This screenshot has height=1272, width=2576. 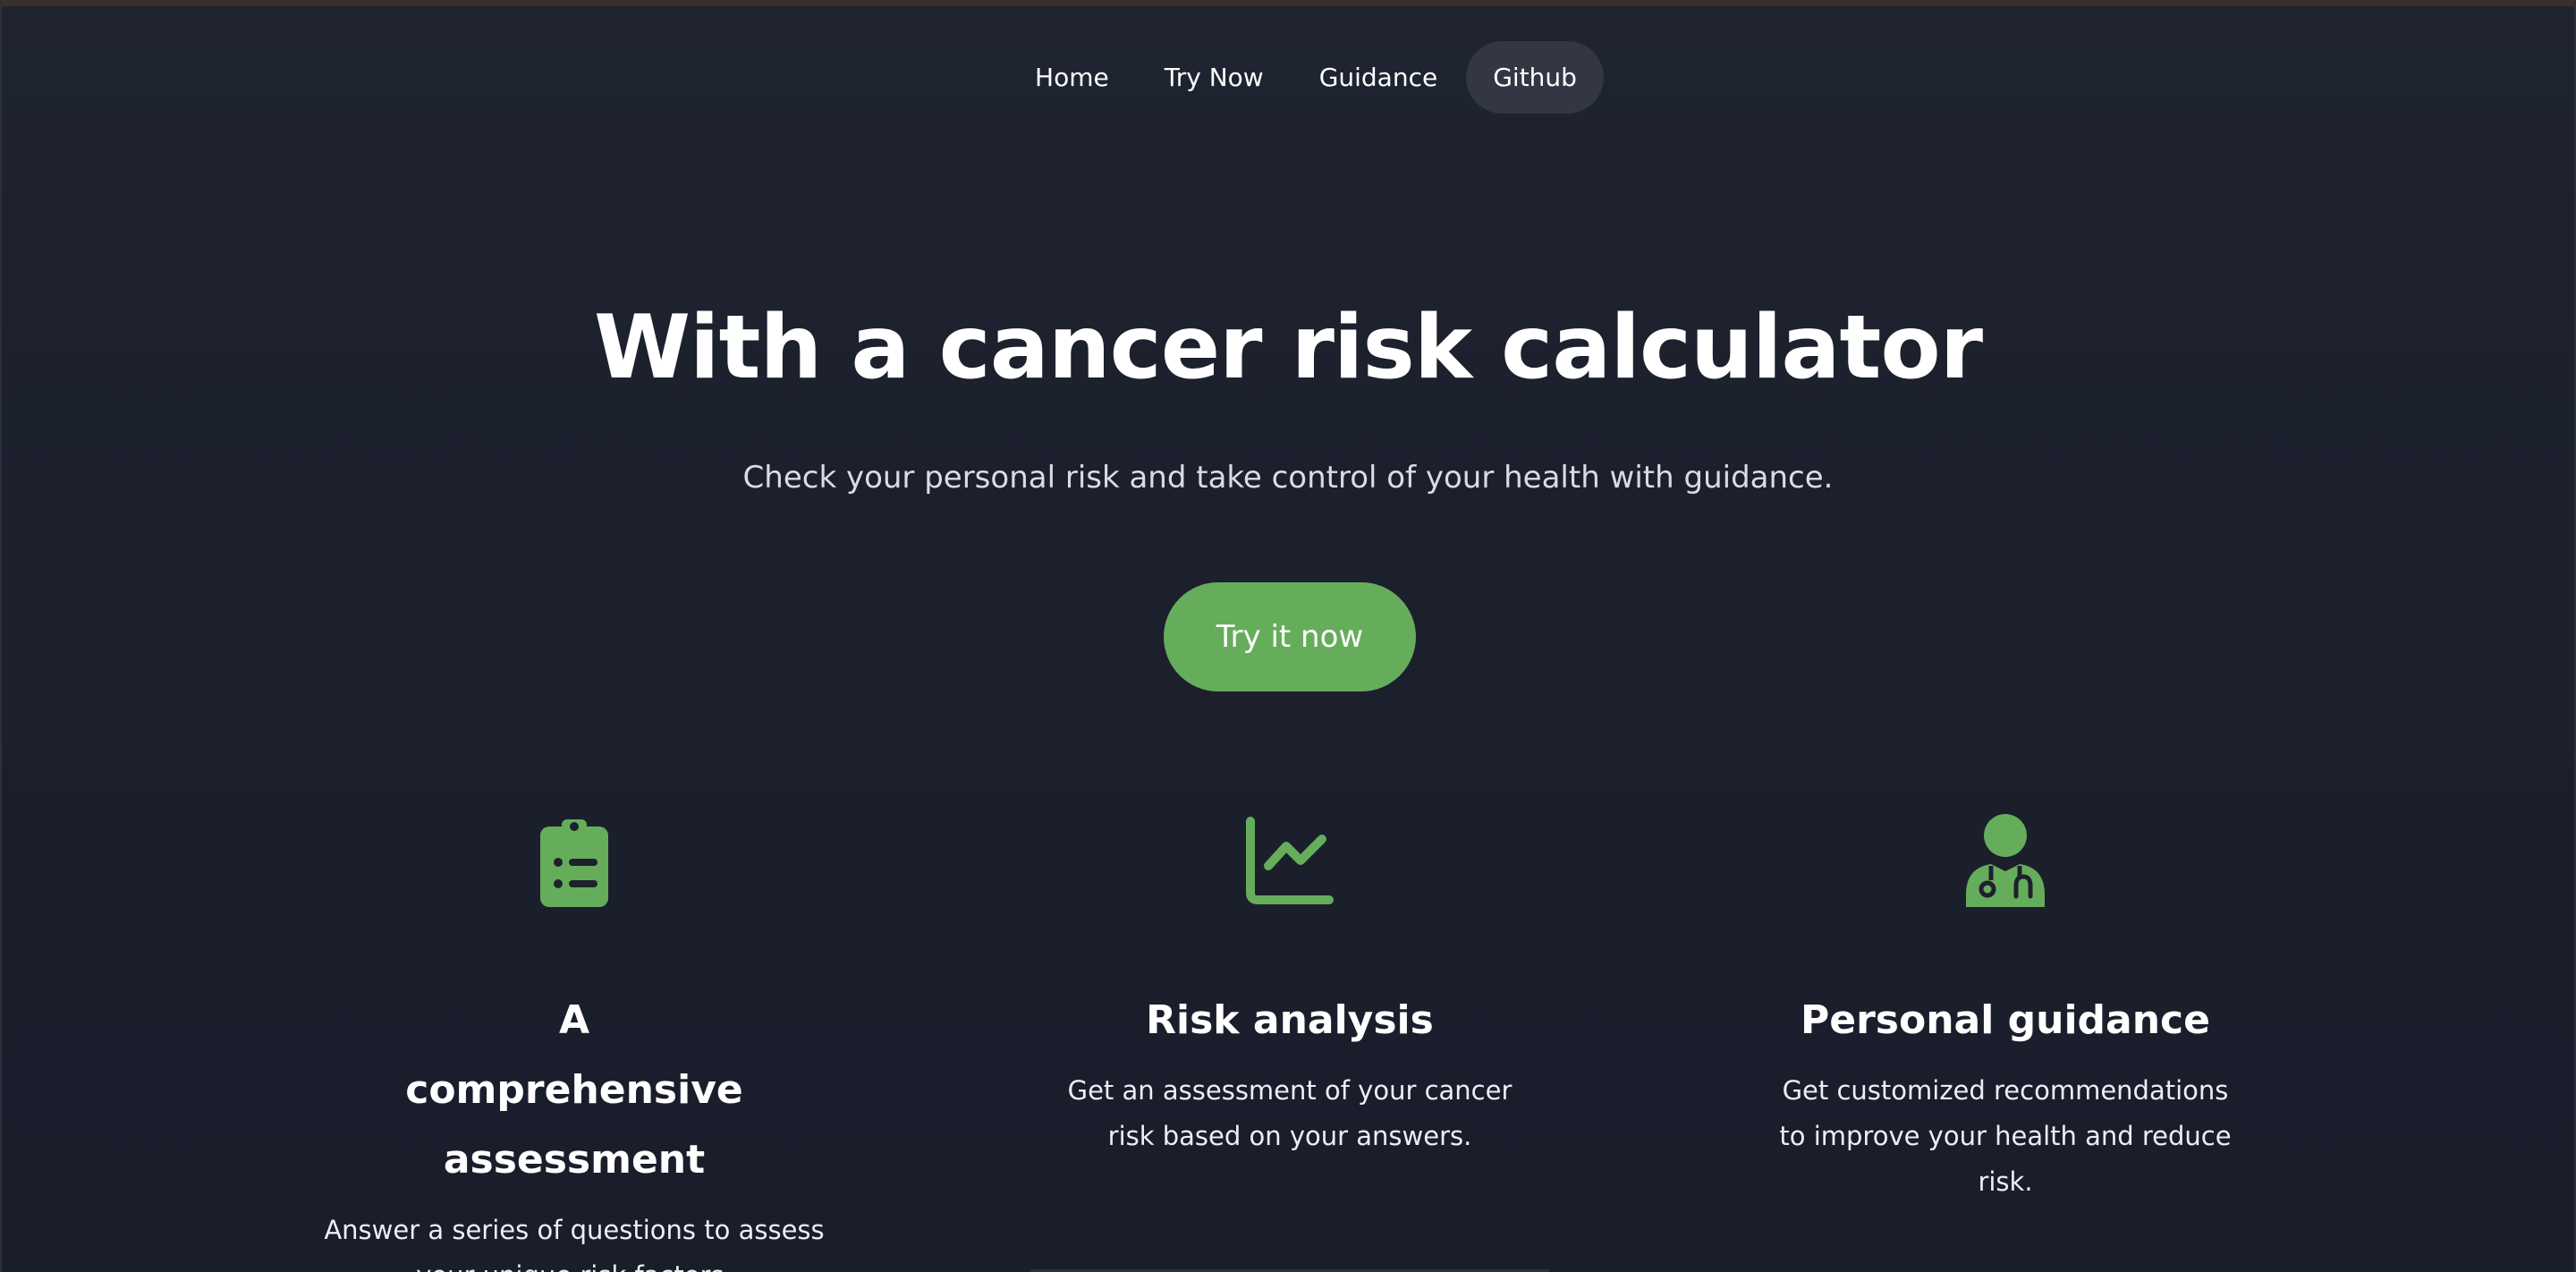 What do you see at coordinates (1535, 77) in the screenshot?
I see `nav-github-link: Github` at bounding box center [1535, 77].